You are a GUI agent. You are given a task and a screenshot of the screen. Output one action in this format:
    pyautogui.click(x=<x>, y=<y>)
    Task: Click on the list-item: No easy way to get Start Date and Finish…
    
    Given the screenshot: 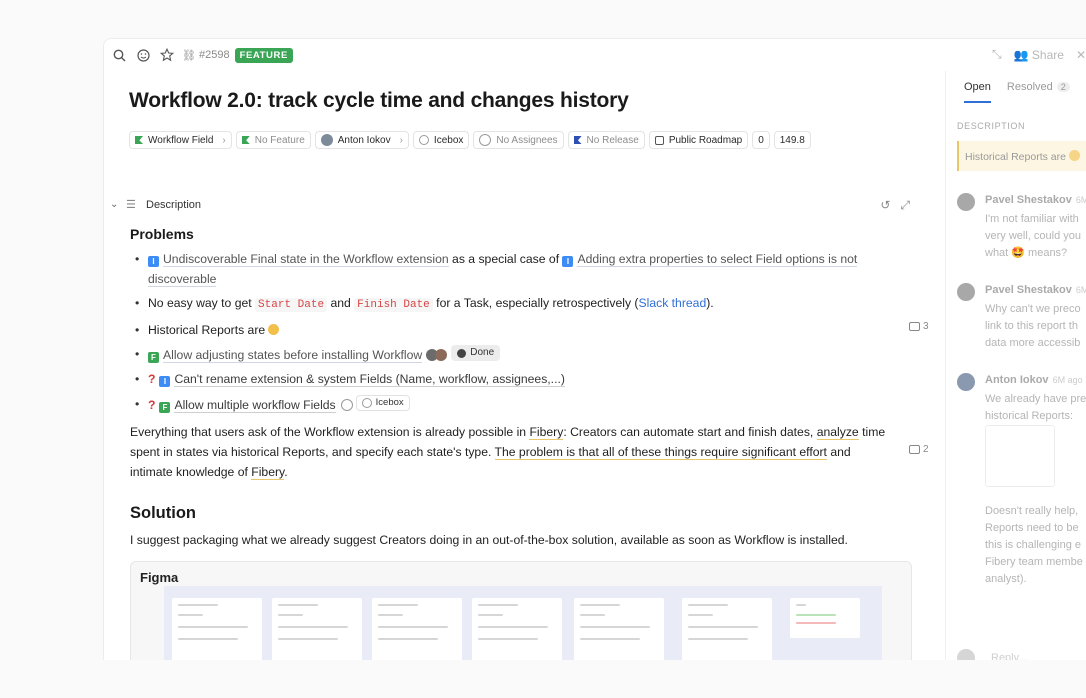 What is the action you would take?
    pyautogui.click(x=510, y=305)
    